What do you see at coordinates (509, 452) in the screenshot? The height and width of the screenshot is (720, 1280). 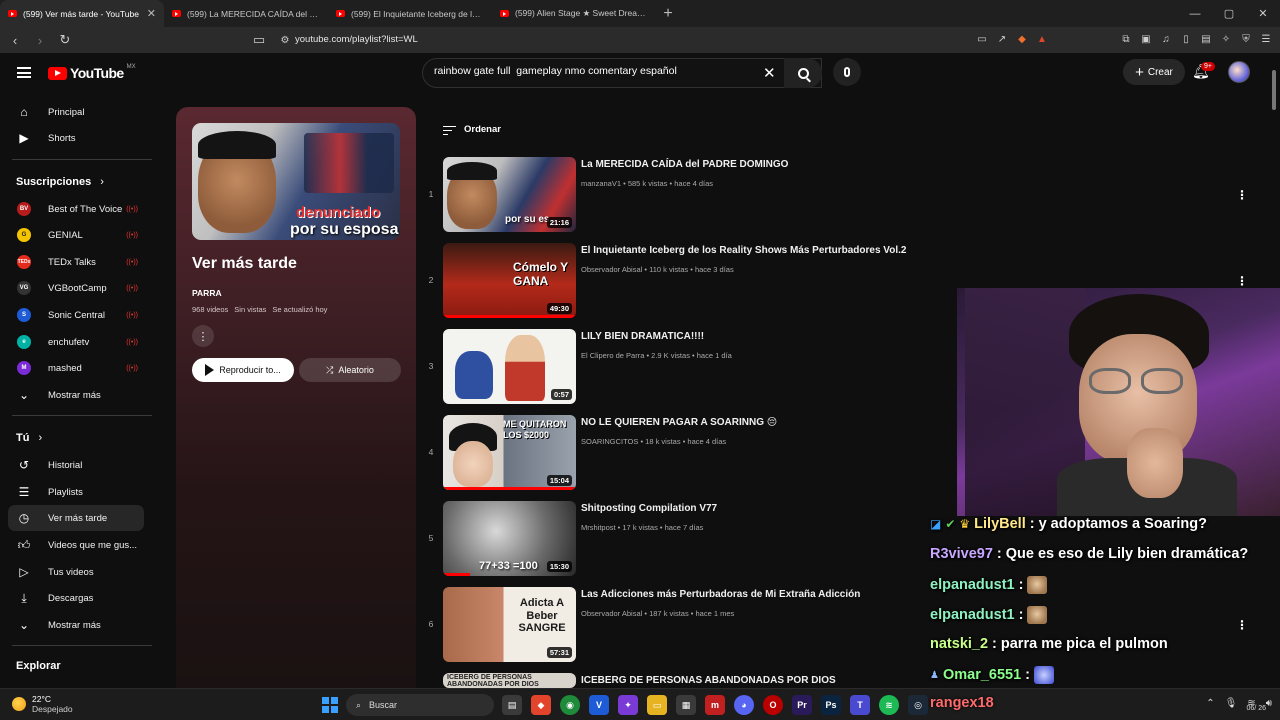 I see `video-thumbnail: ME QUITARON LOS $2000 15:04` at bounding box center [509, 452].